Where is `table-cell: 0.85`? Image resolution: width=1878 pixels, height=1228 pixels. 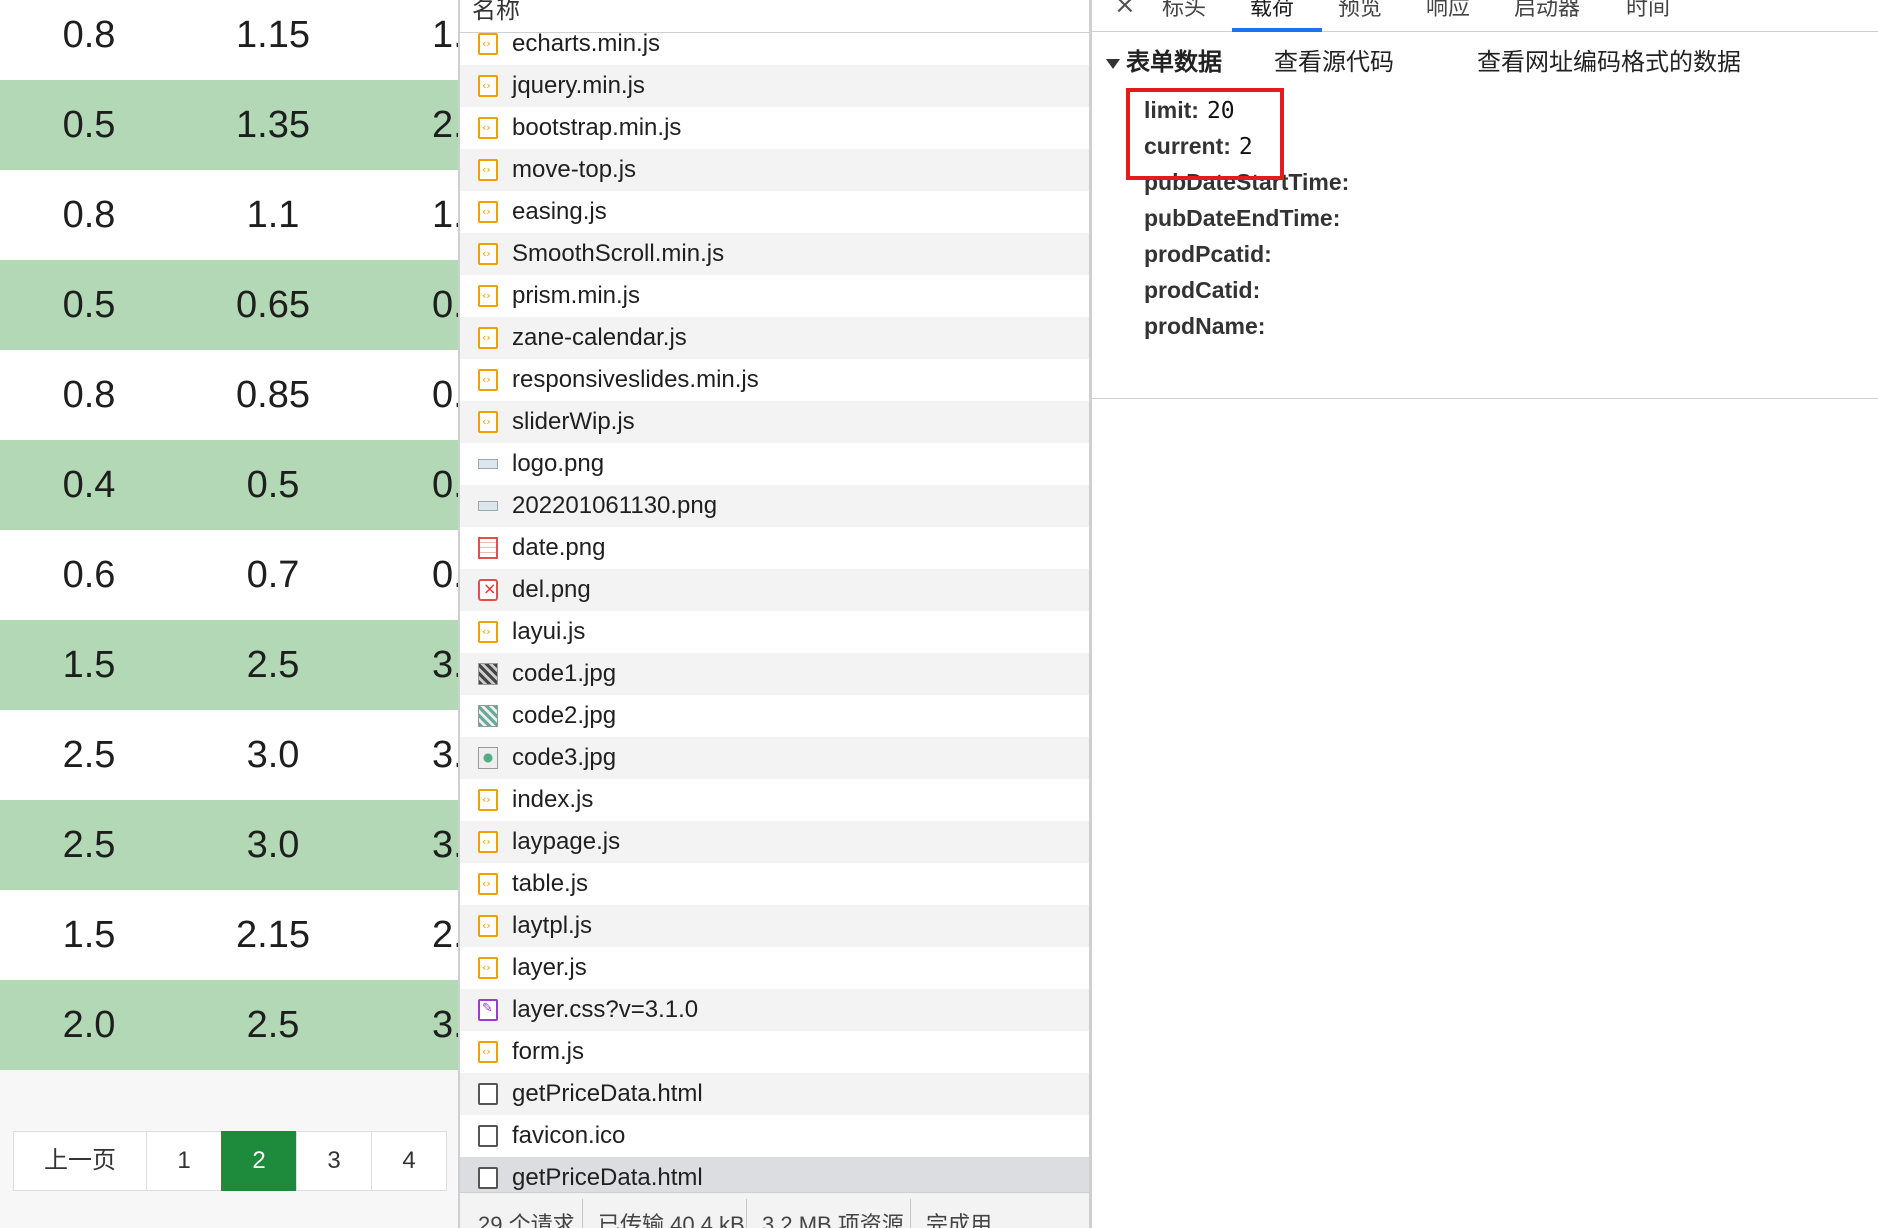
table-cell: 0.85 is located at coordinates (273, 395).